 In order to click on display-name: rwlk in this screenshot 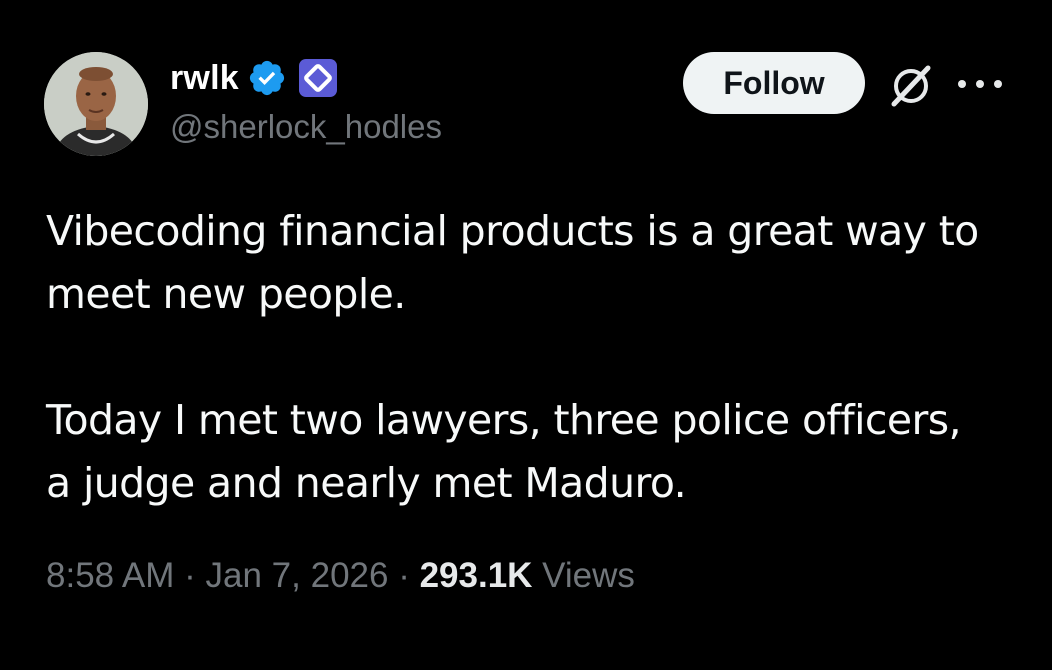, I will do `click(204, 78)`.